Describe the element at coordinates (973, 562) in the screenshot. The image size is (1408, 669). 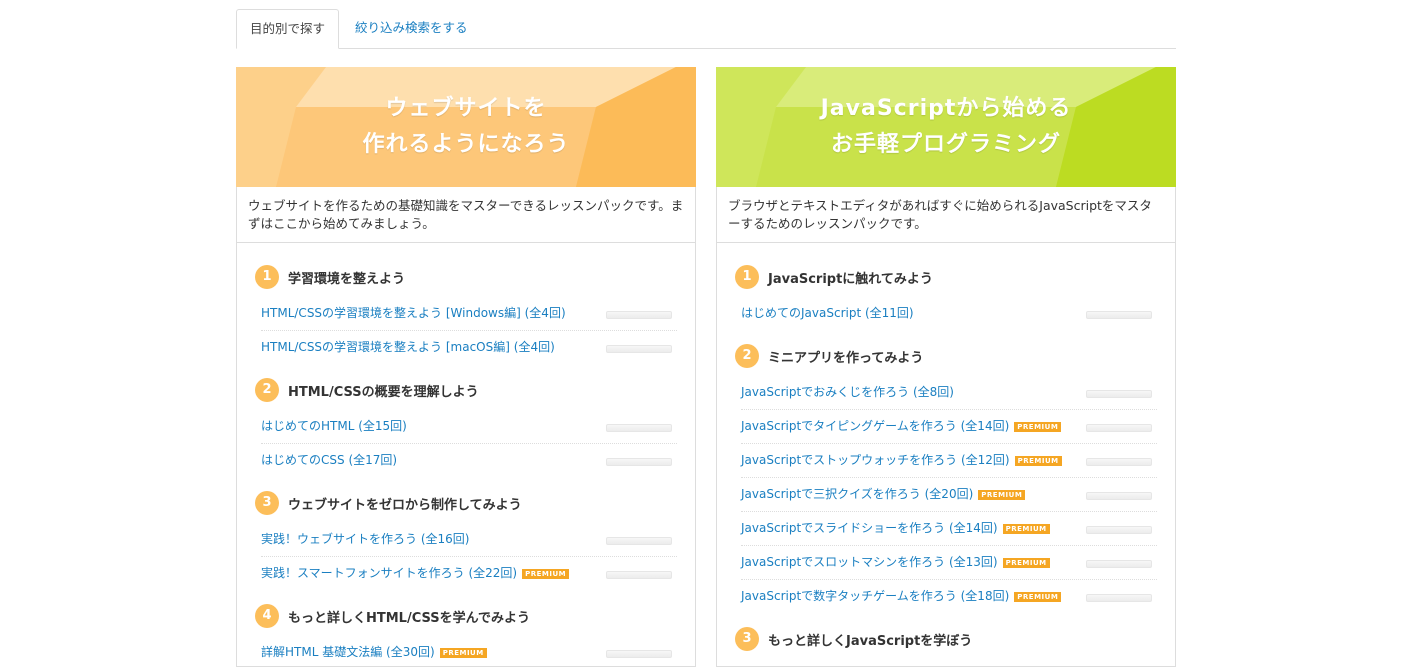
I see `lesson-count: (全13回)` at that location.